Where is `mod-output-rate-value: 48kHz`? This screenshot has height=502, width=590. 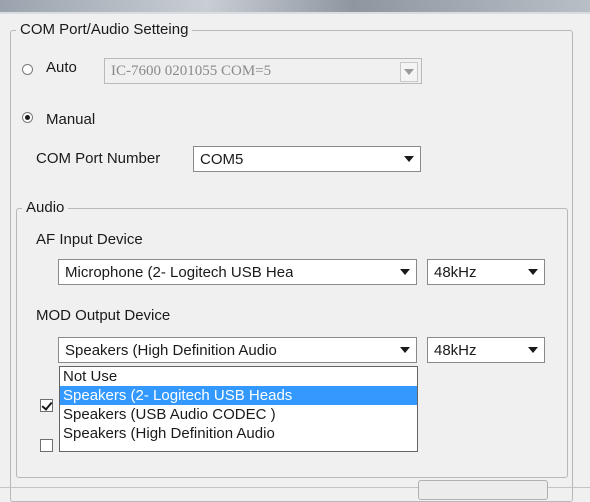
mod-output-rate-value: 48kHz is located at coordinates (455, 350).